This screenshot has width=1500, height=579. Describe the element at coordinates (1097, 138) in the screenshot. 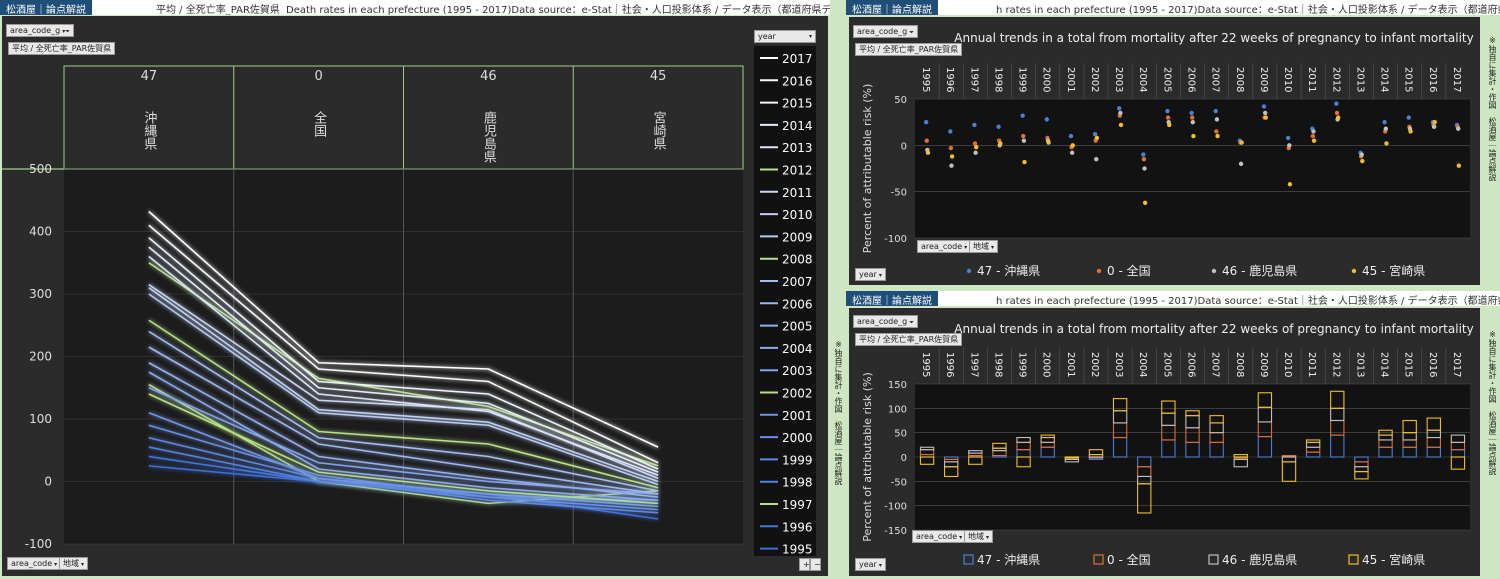

I see `scatter-point-3-2002` at that location.